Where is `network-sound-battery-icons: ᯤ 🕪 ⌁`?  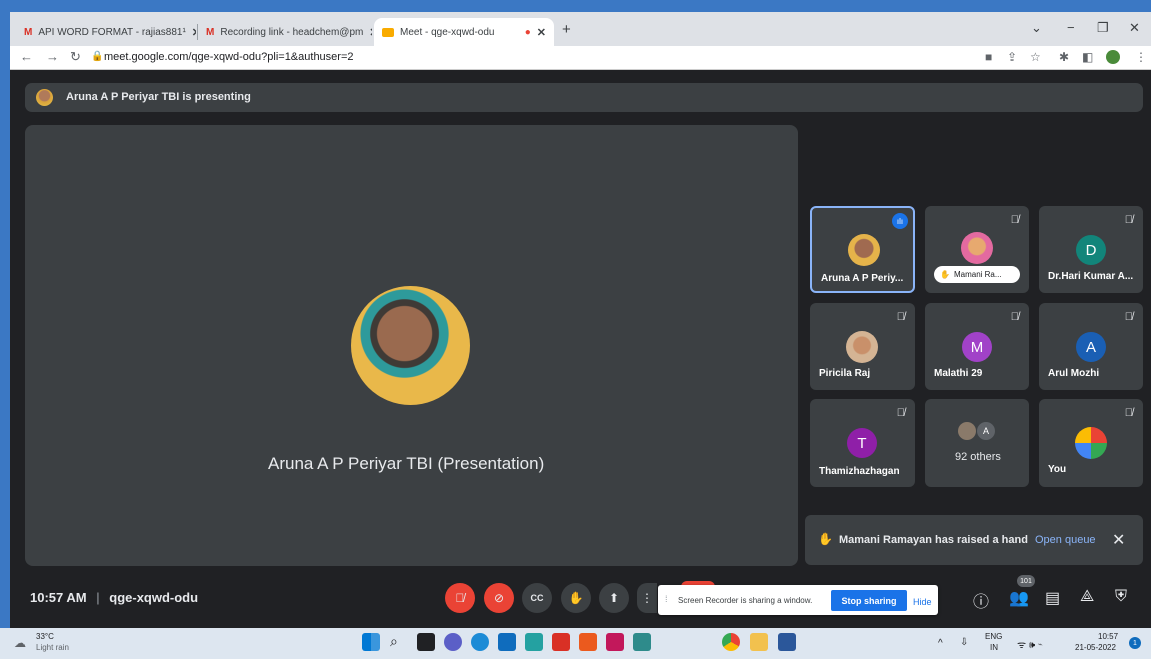
network-sound-battery-icons: ᯤ 🕪 ⌁ is located at coordinates (1029, 644).